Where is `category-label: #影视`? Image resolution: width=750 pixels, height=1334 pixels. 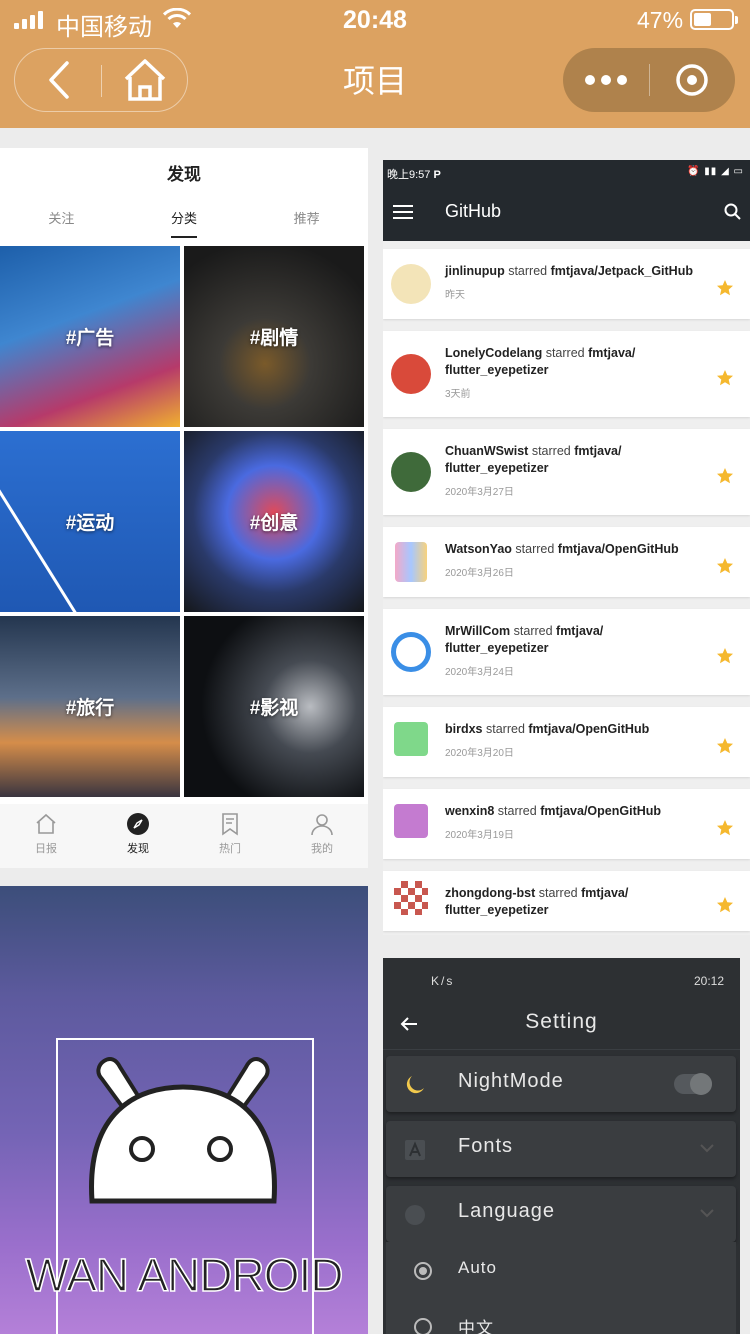 category-label: #影视 is located at coordinates (274, 708).